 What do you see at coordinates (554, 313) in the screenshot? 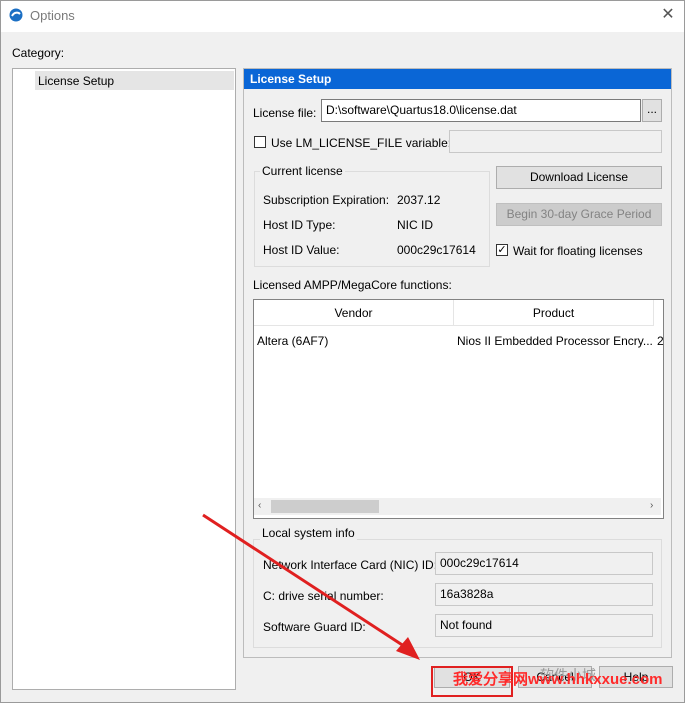
I see `column-header-product: Product` at bounding box center [554, 313].